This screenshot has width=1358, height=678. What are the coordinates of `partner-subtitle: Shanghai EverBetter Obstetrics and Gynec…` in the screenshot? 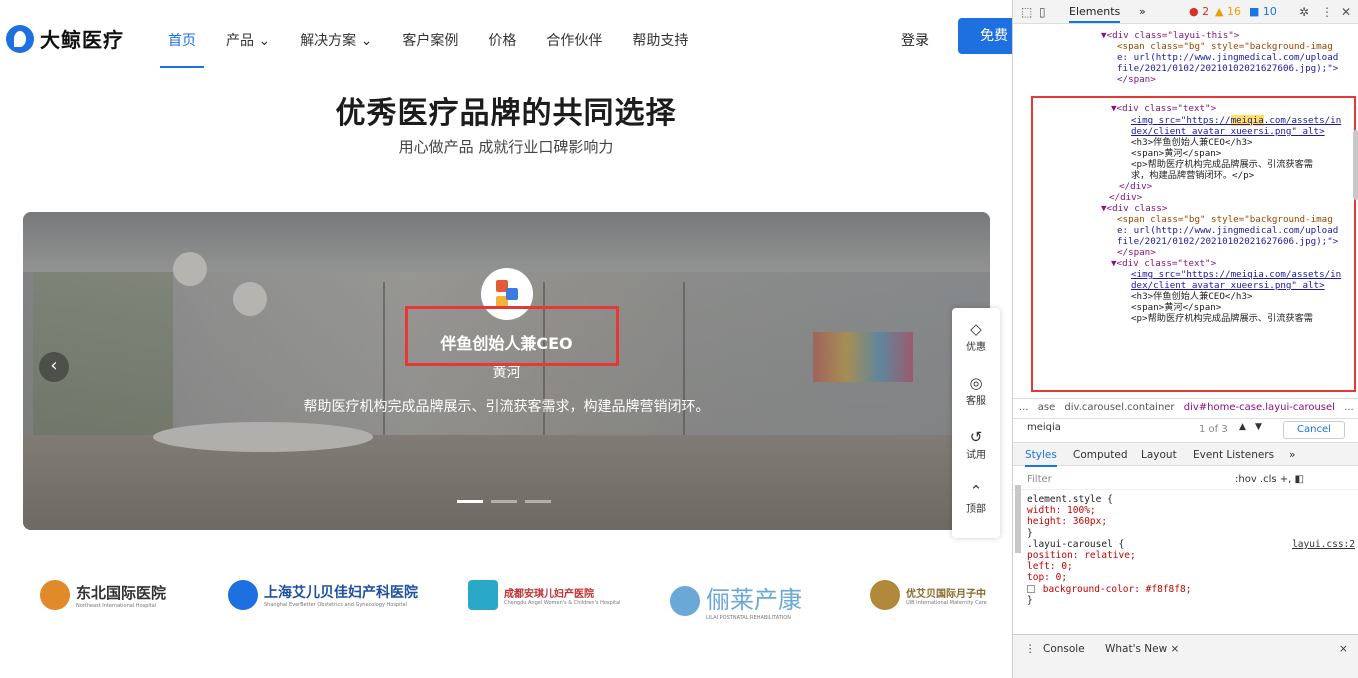 It's located at (335, 605).